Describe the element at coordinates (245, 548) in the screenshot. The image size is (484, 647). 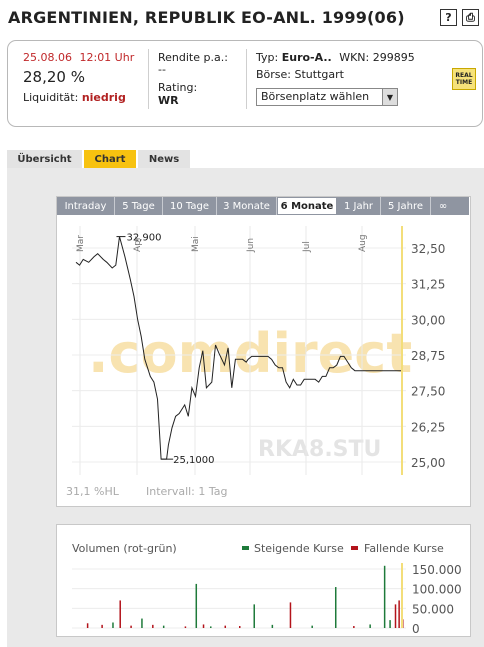
I see `legend-up-swatch` at that location.